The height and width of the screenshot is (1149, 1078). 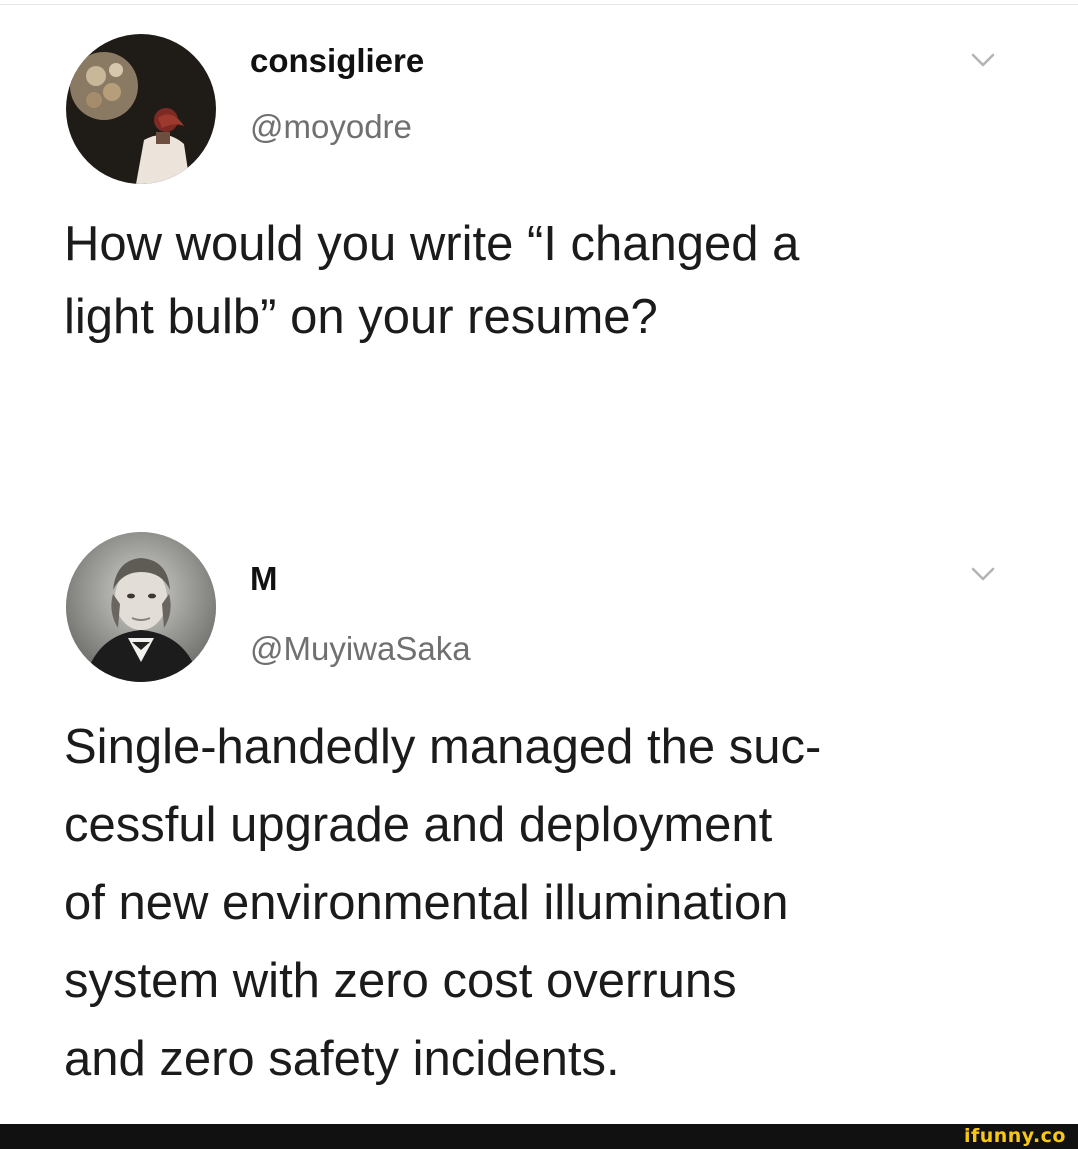 What do you see at coordinates (331, 127) in the screenshot?
I see `user-handle: @moyodre` at bounding box center [331, 127].